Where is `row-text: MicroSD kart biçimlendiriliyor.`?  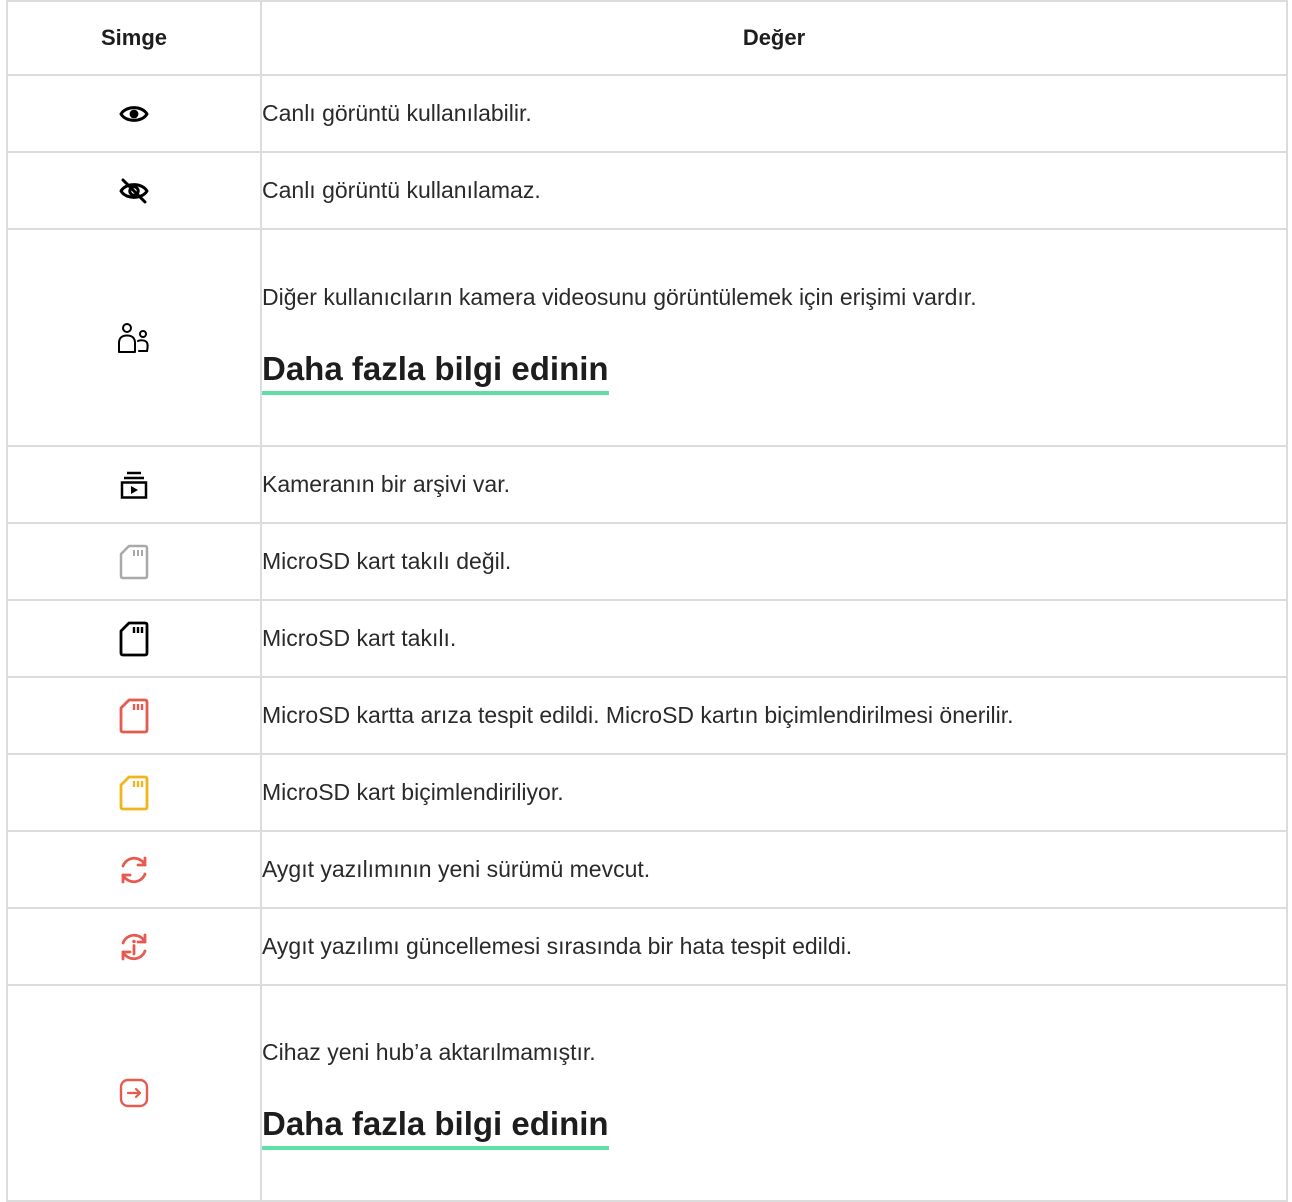
row-text: MicroSD kart biçimlendiriliyor. is located at coordinates (774, 792).